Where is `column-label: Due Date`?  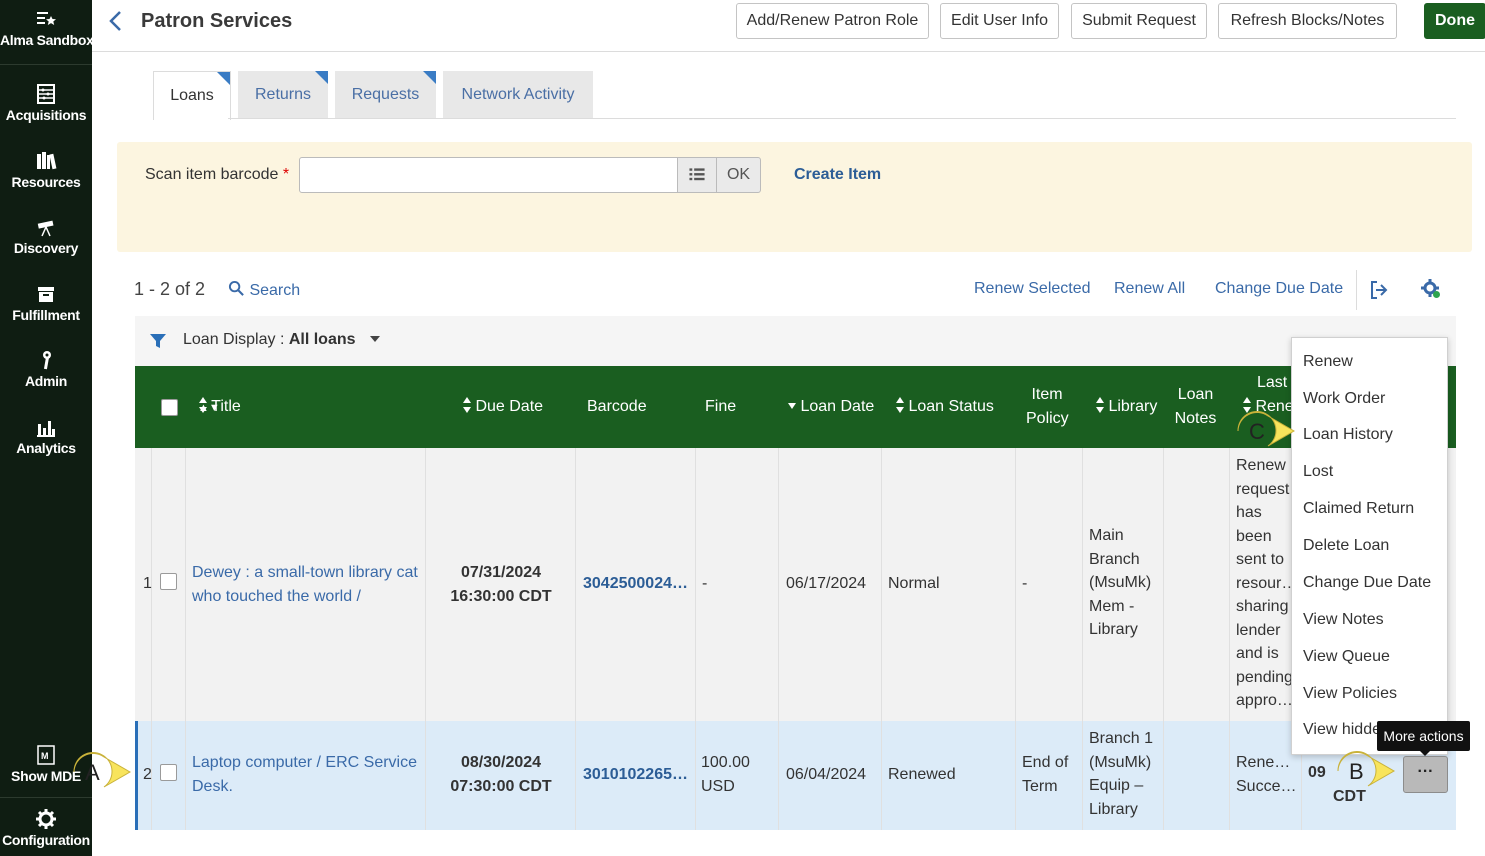
column-label: Due Date is located at coordinates (509, 406).